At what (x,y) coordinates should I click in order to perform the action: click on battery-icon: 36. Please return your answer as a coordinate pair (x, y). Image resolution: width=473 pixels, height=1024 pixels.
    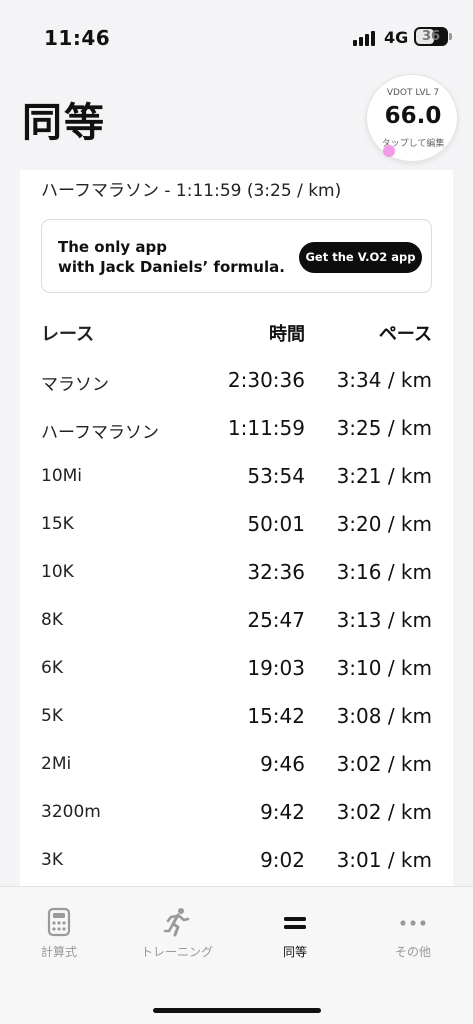
    Looking at the image, I should click on (431, 36).